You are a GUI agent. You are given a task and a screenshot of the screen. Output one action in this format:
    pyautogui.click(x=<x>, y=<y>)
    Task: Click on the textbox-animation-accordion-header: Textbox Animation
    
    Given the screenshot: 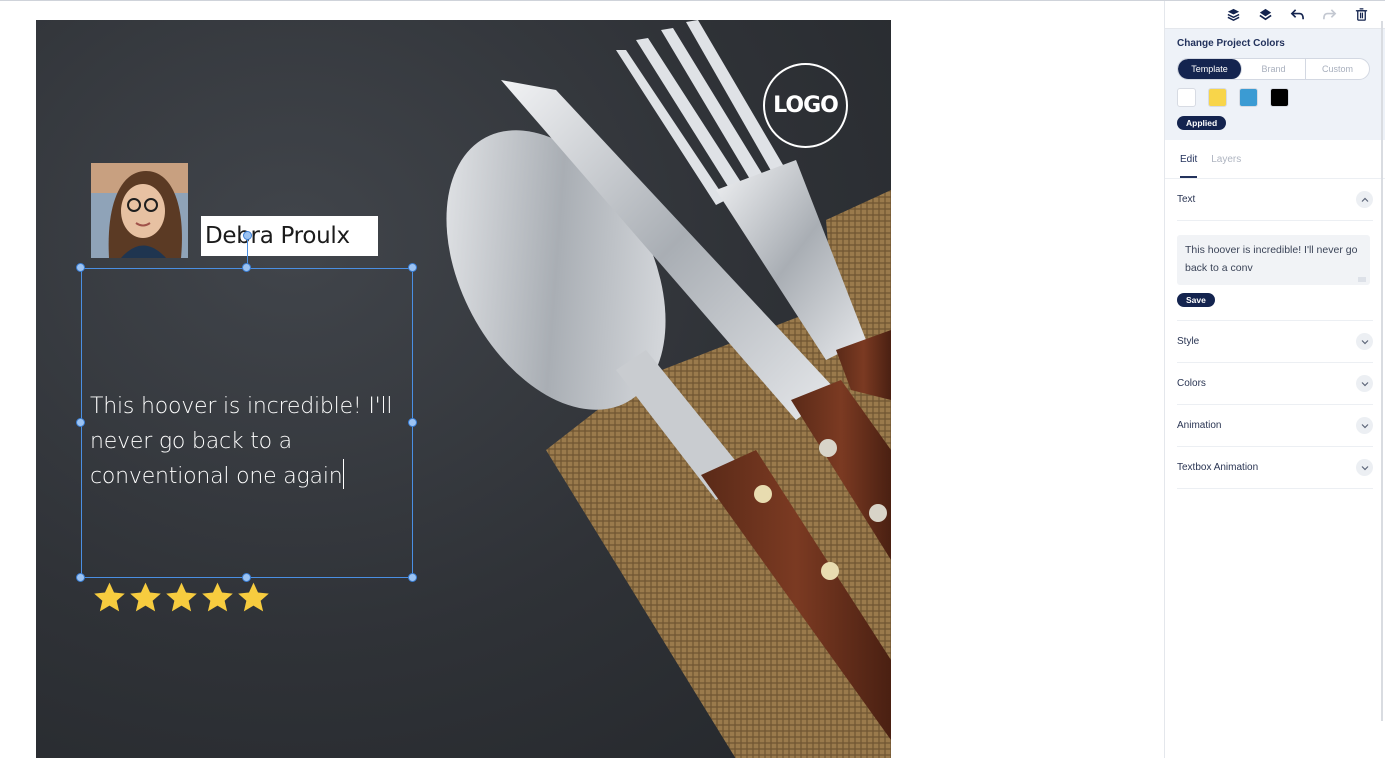 What is the action you would take?
    pyautogui.click(x=1275, y=468)
    